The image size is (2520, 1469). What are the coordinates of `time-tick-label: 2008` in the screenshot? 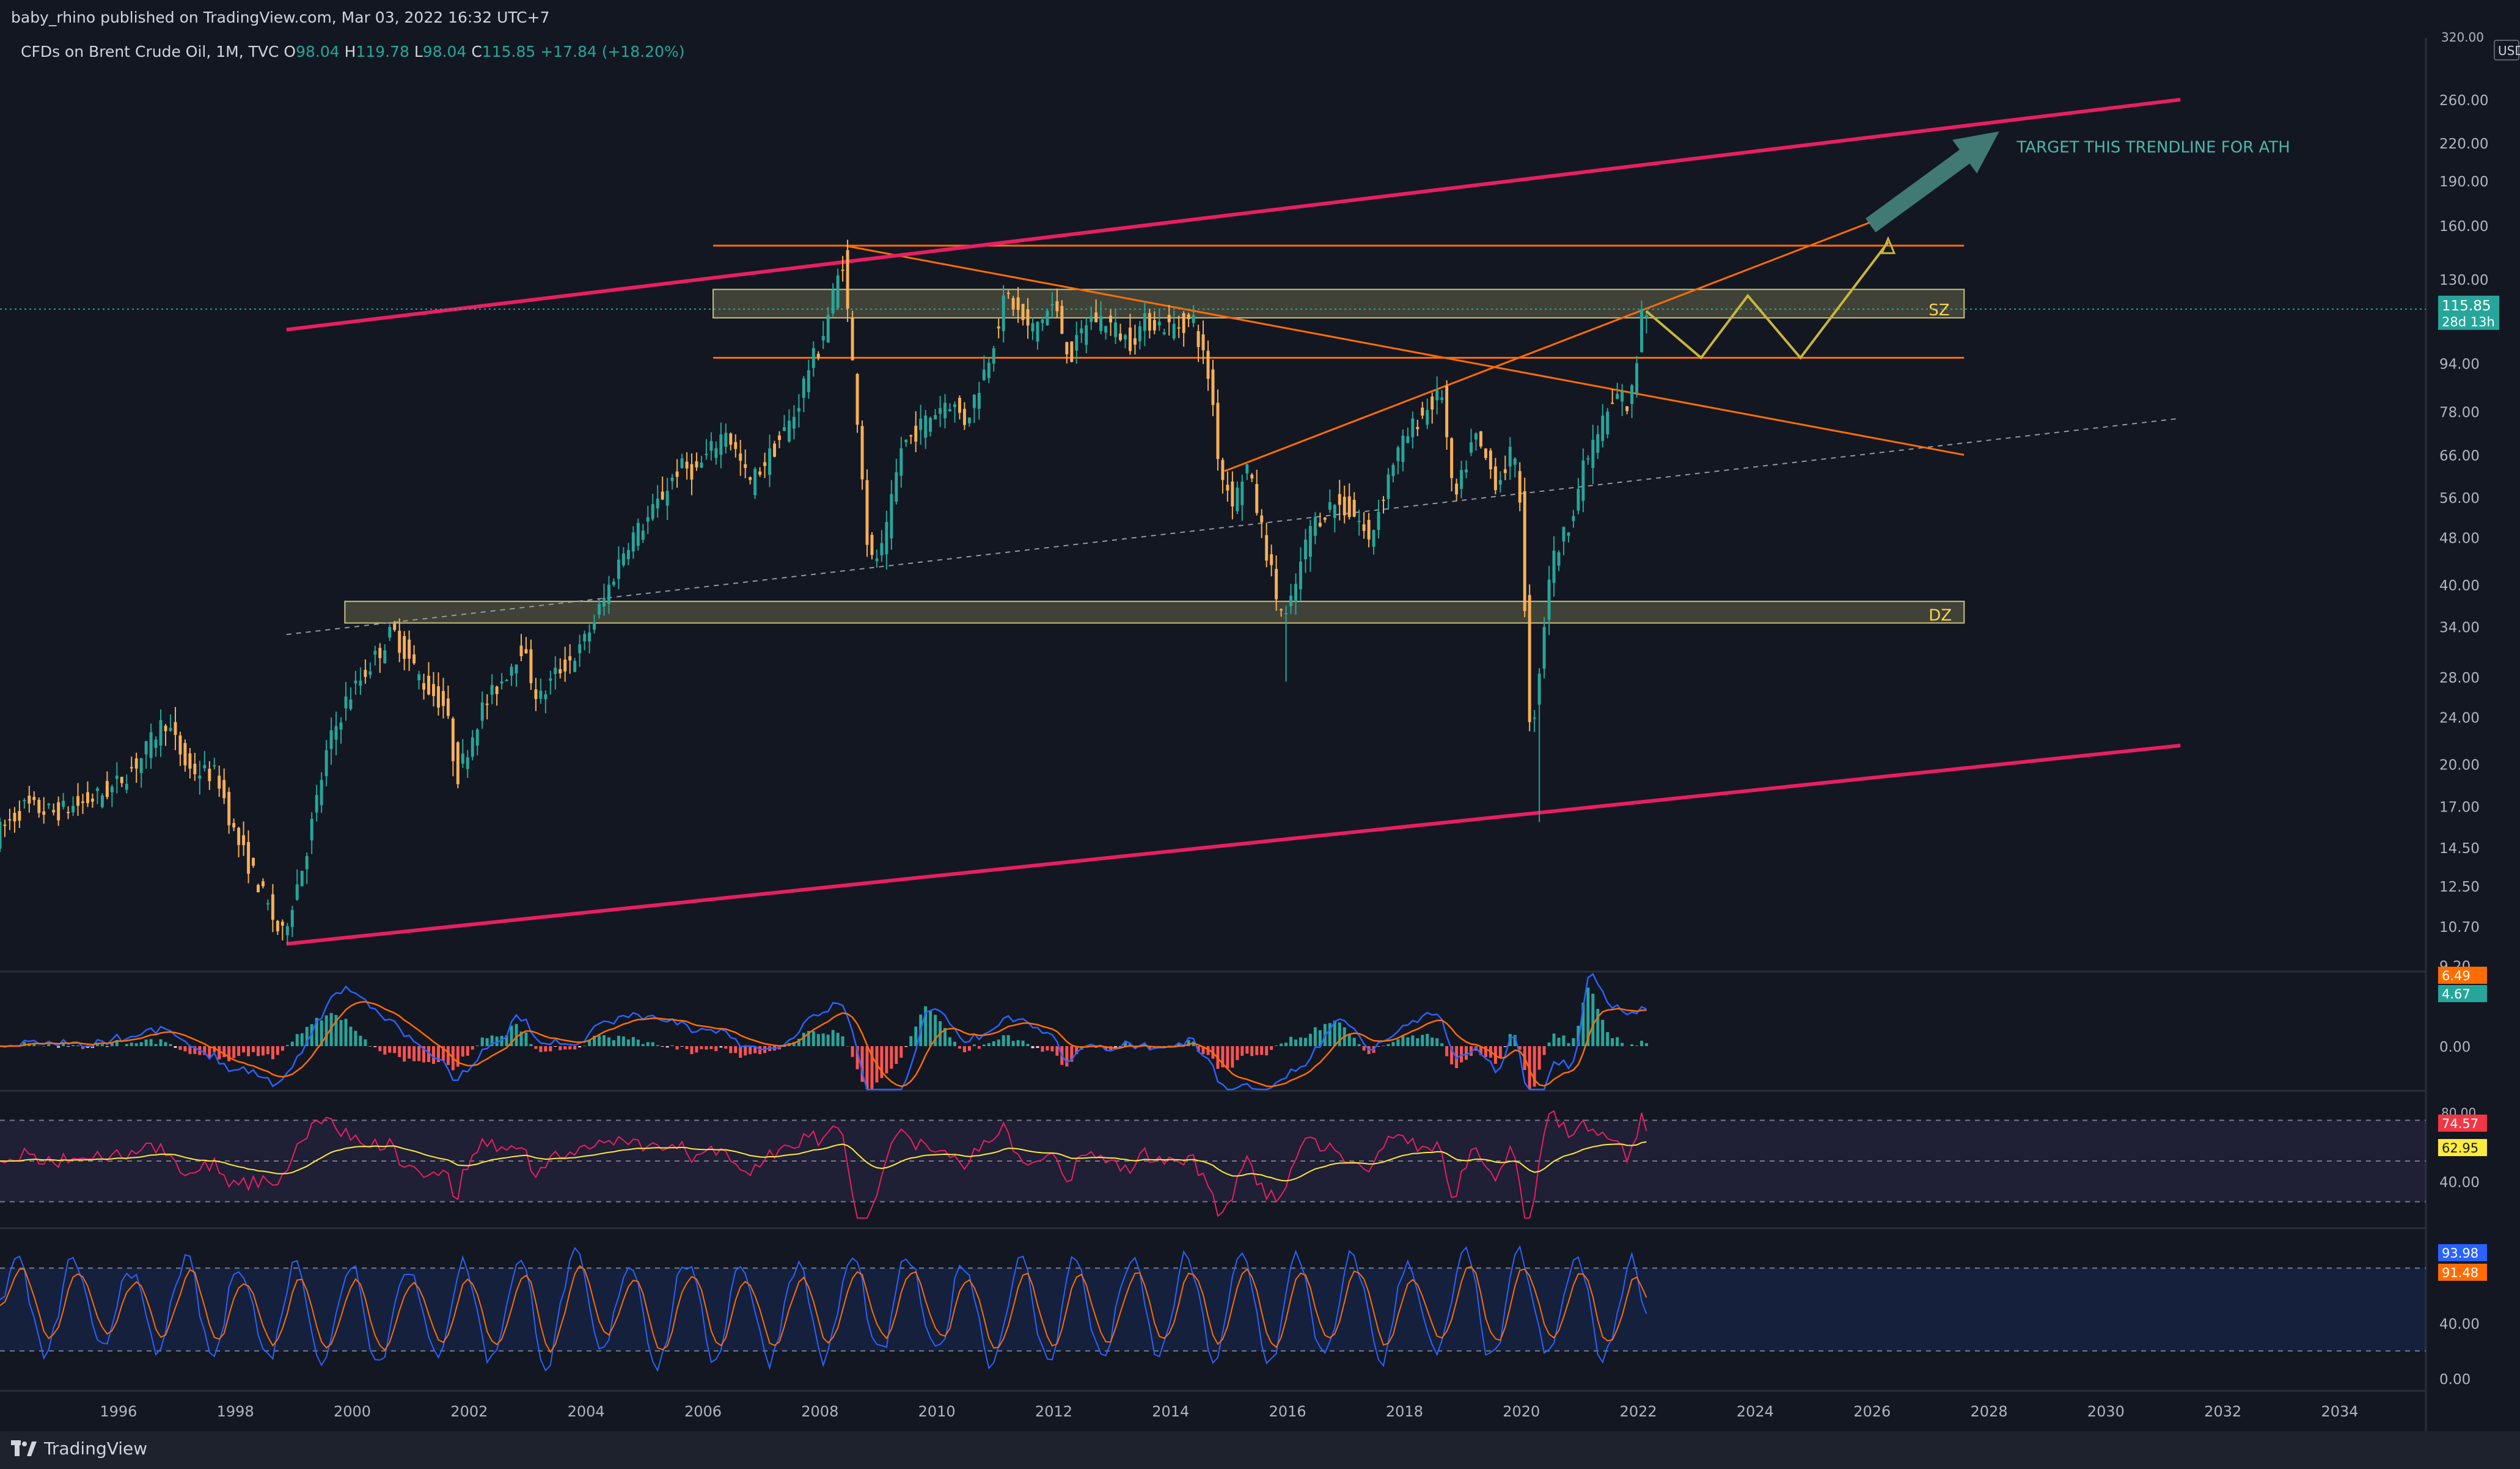 It's located at (819, 1411).